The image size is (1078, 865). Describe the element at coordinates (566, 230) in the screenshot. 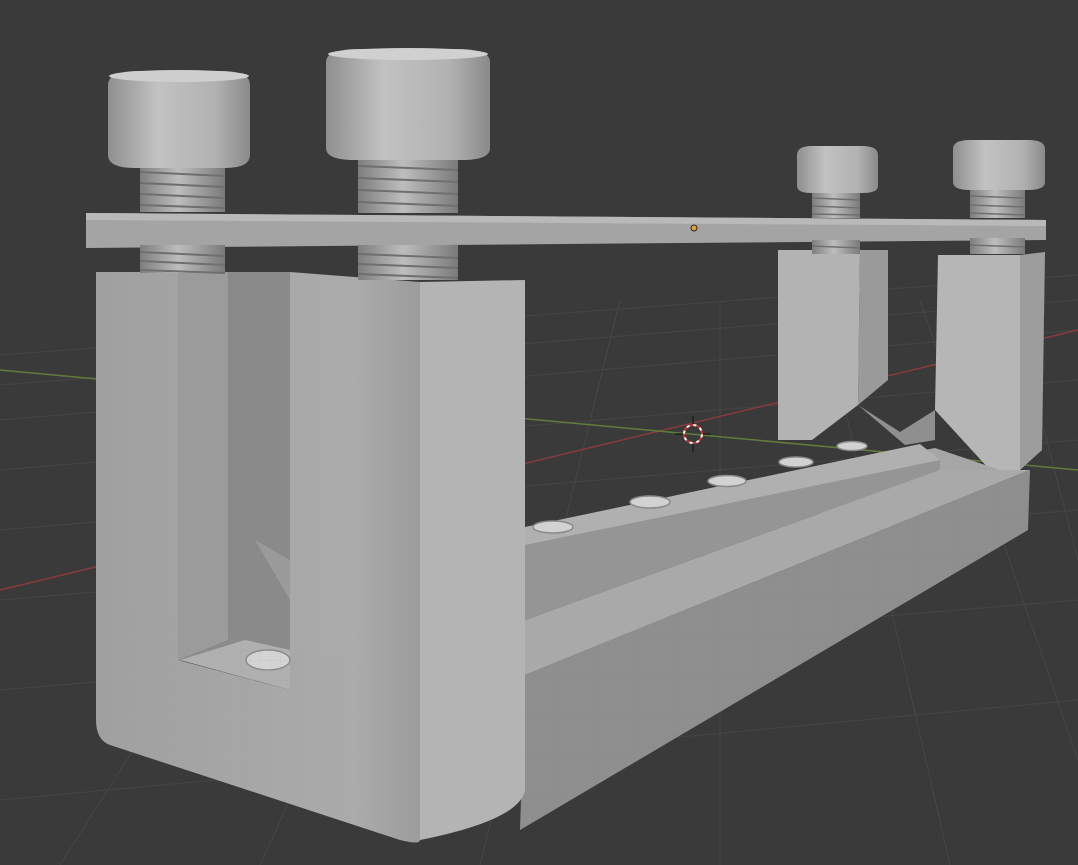

I see `top-plate` at that location.